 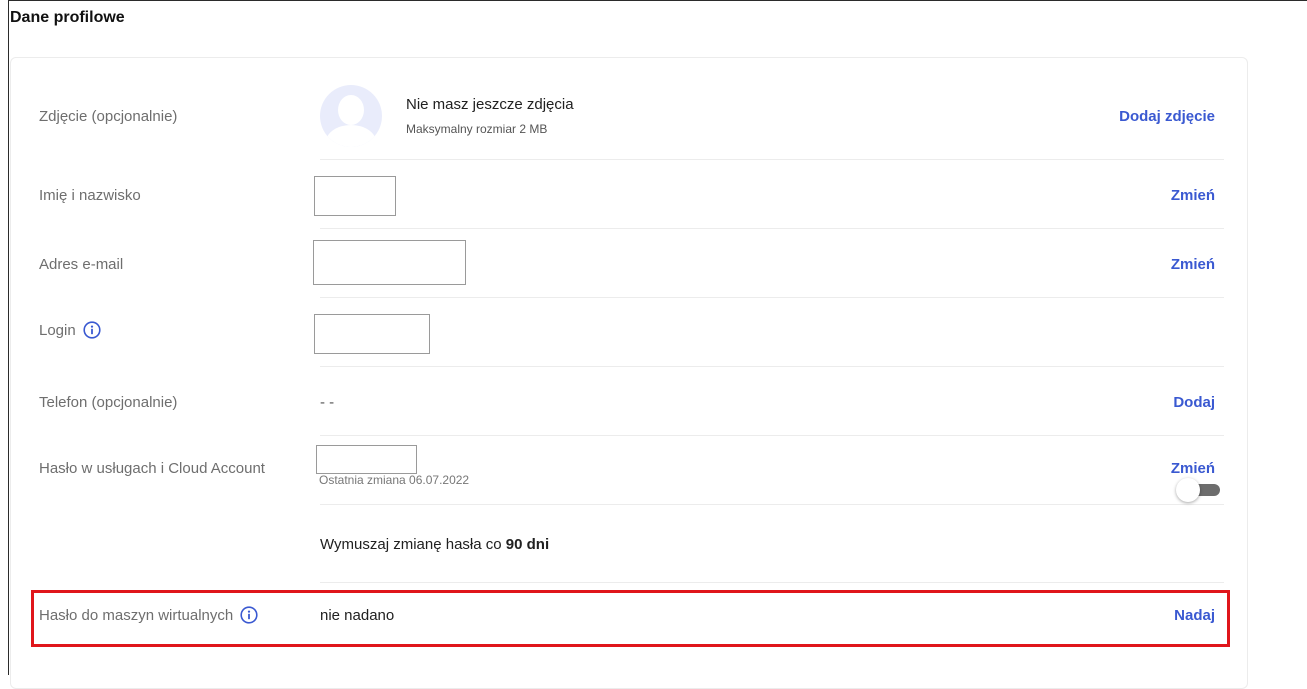 What do you see at coordinates (92, 330) in the screenshot?
I see `info-icon` at bounding box center [92, 330].